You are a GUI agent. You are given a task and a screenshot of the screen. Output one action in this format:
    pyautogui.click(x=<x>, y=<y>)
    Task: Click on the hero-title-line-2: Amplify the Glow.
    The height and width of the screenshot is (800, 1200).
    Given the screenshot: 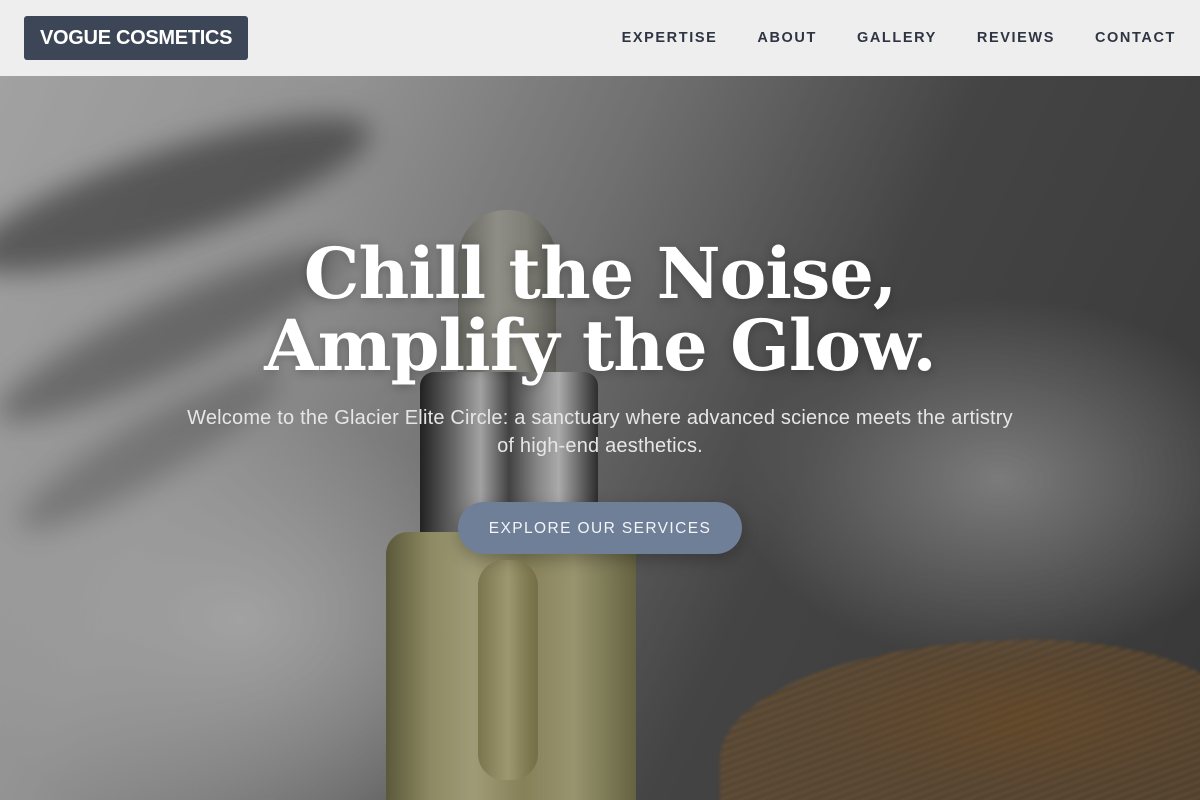 What is the action you would take?
    pyautogui.click(x=600, y=345)
    